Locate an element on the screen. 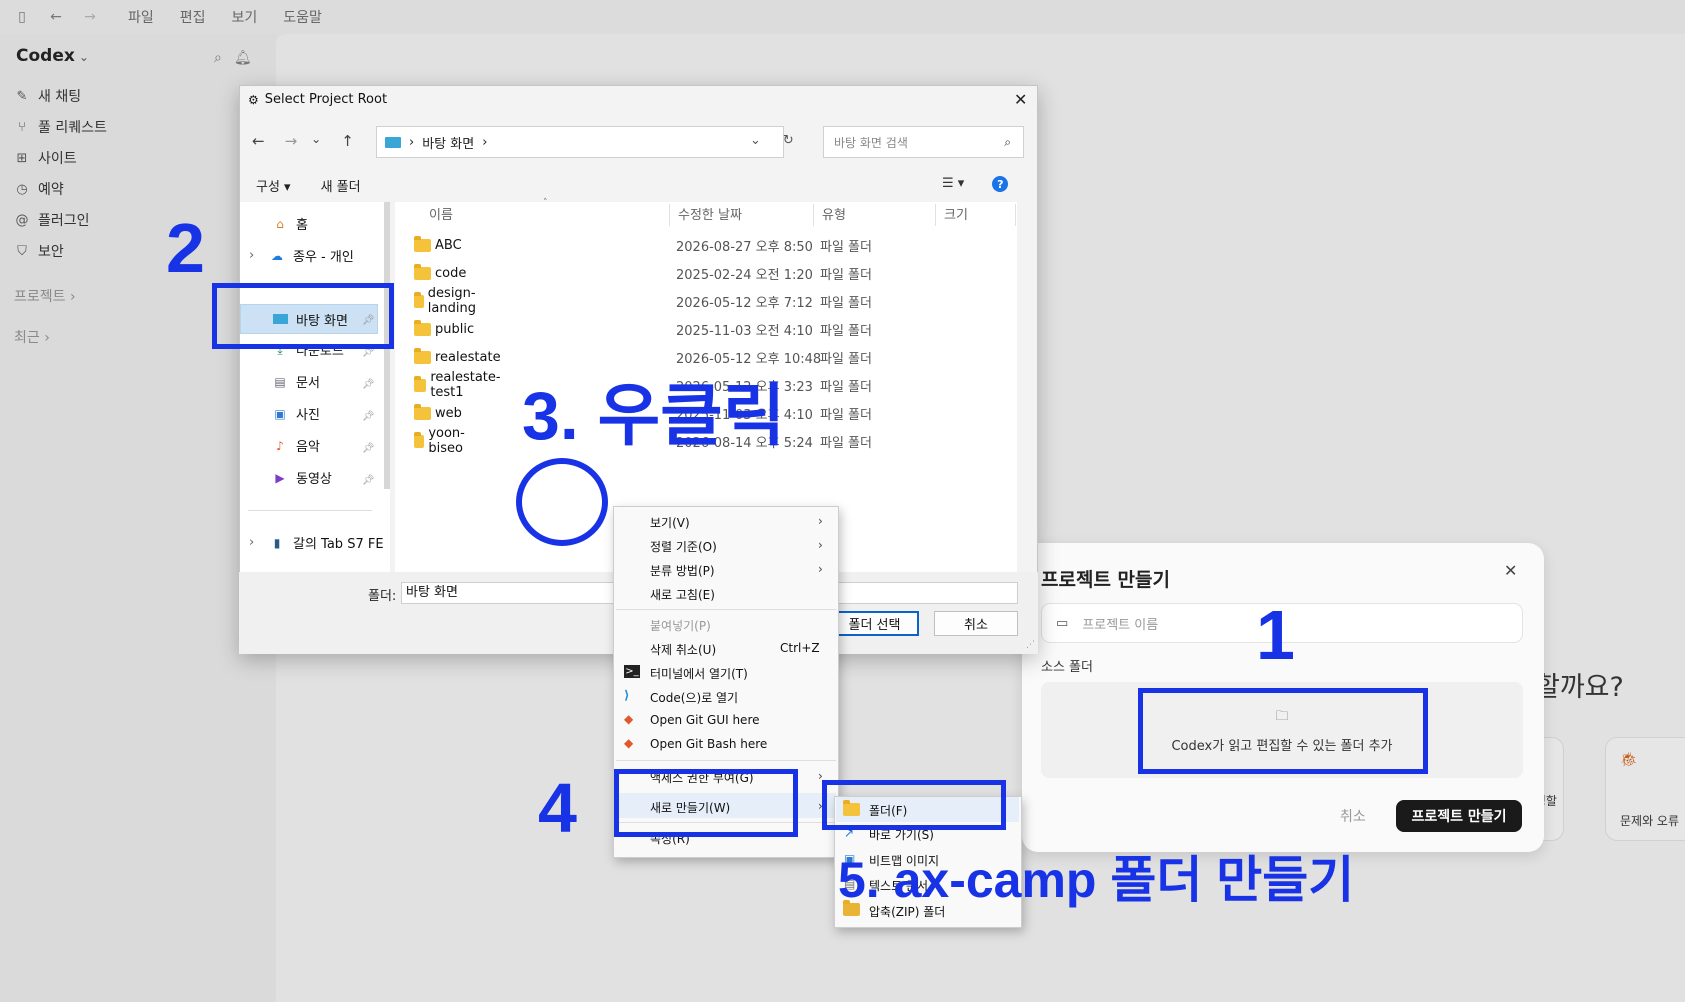  music-icon: ♪ is located at coordinates (280, 445).